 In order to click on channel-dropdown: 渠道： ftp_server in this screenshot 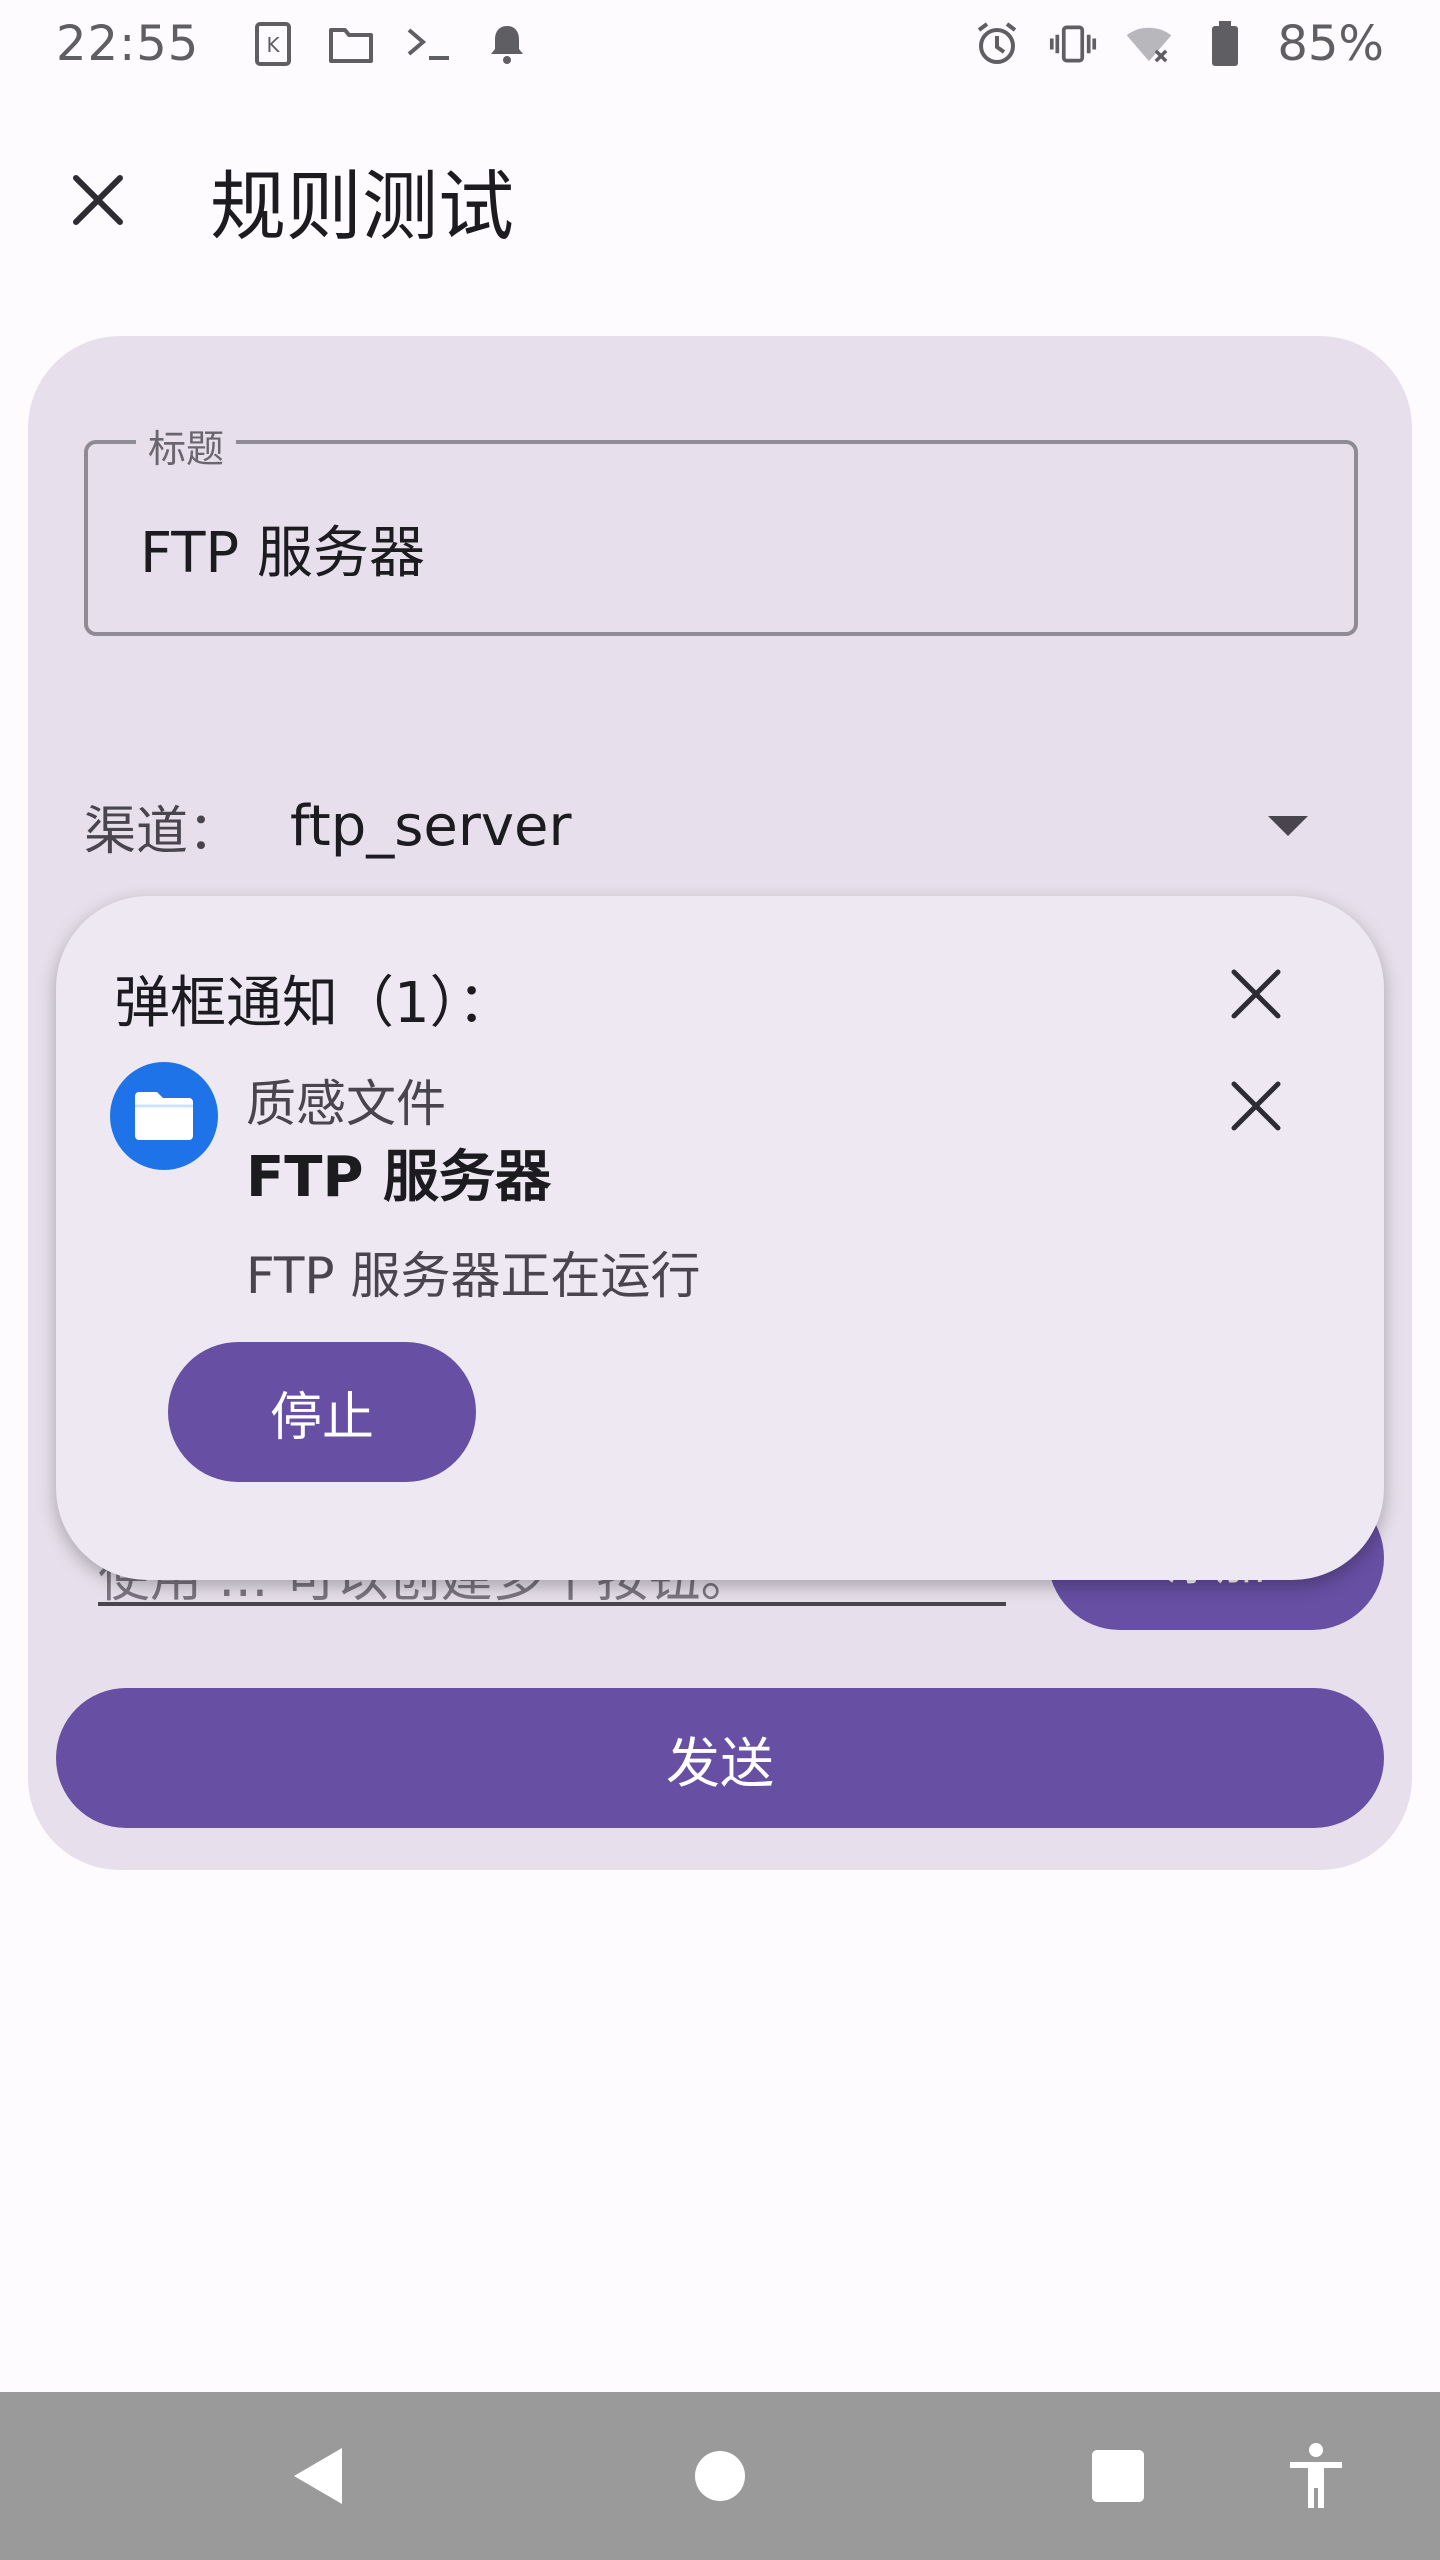, I will do `click(721, 826)`.